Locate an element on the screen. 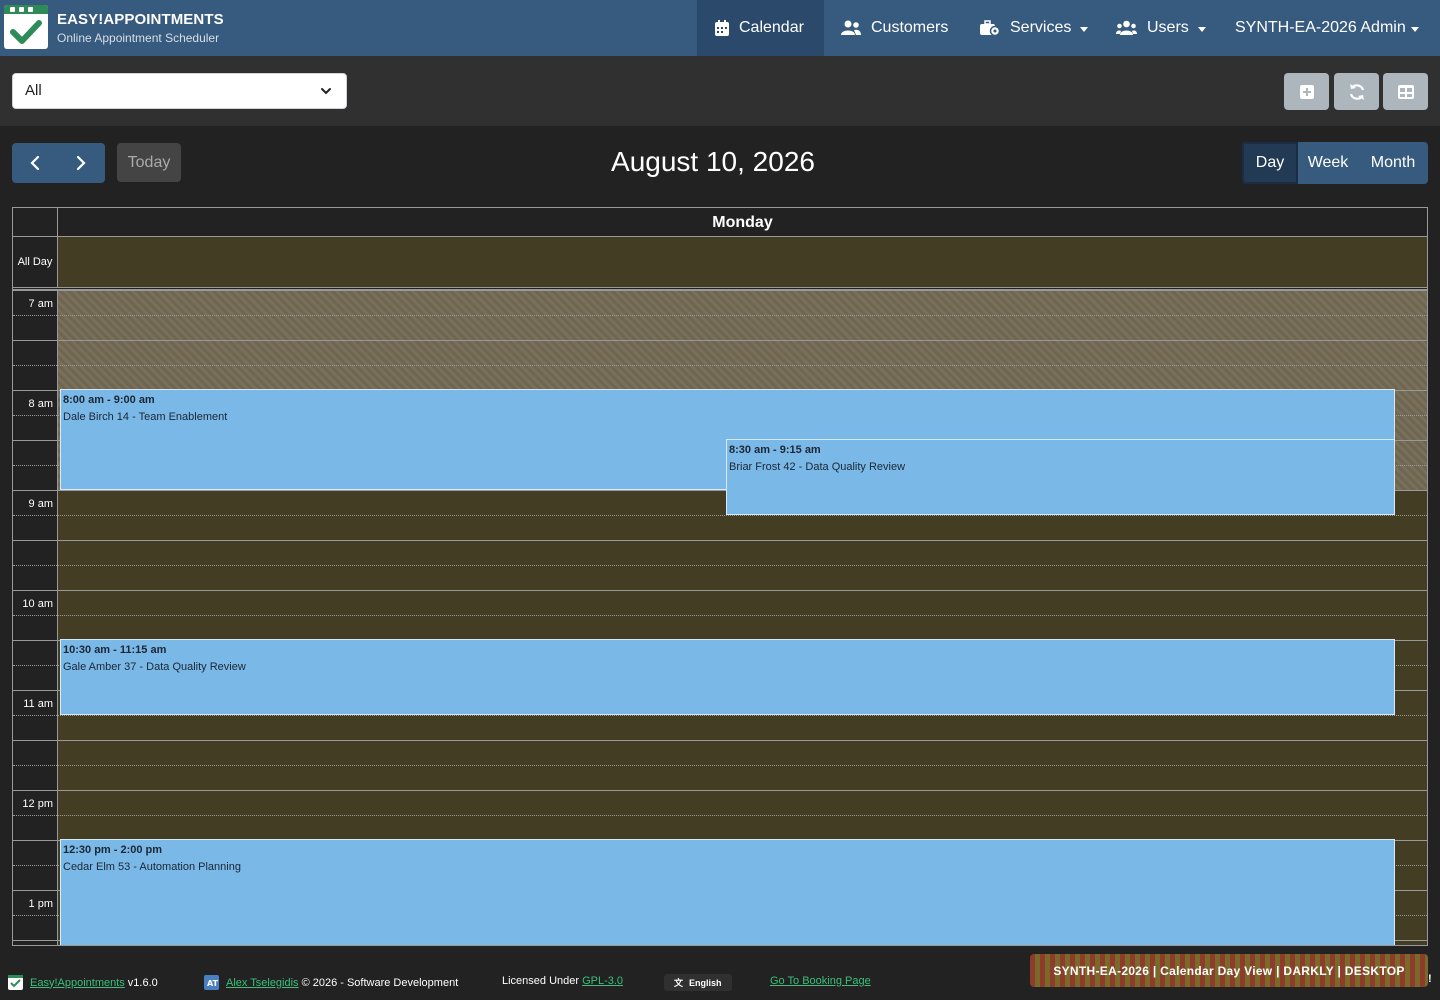 This screenshot has width=1440, height=1000. event-title: Cedar Elm 53 - Automation Planning is located at coordinates (152, 867).